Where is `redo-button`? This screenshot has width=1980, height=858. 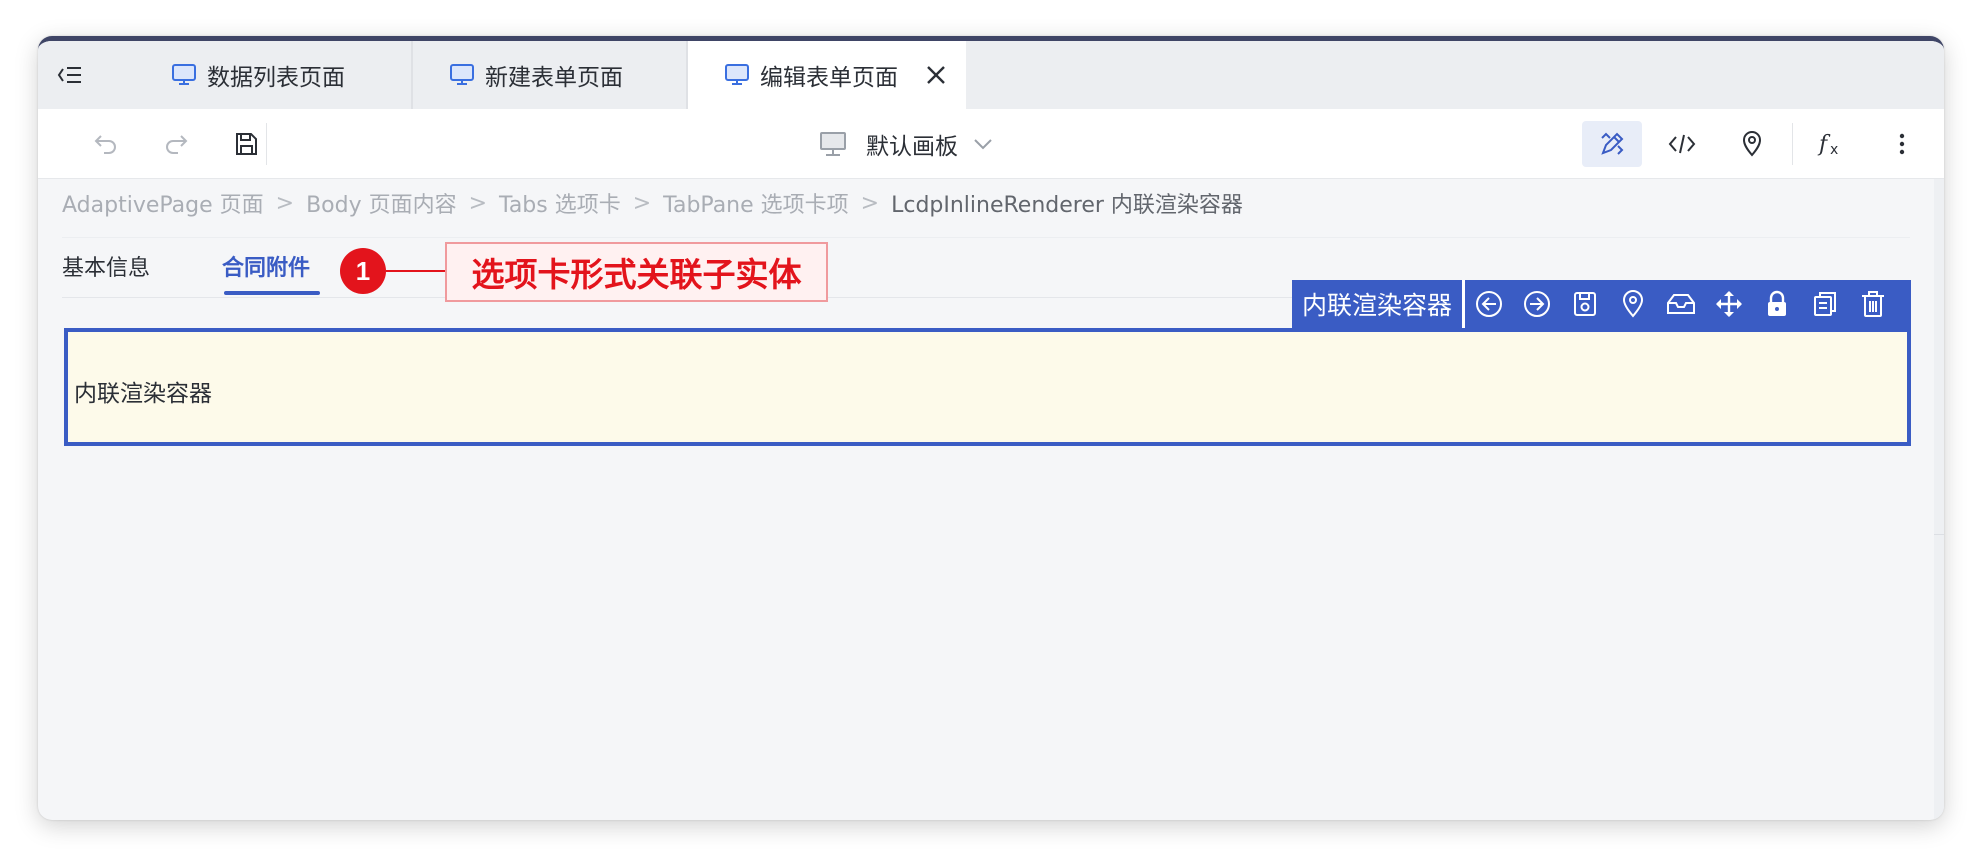 redo-button is located at coordinates (176, 144).